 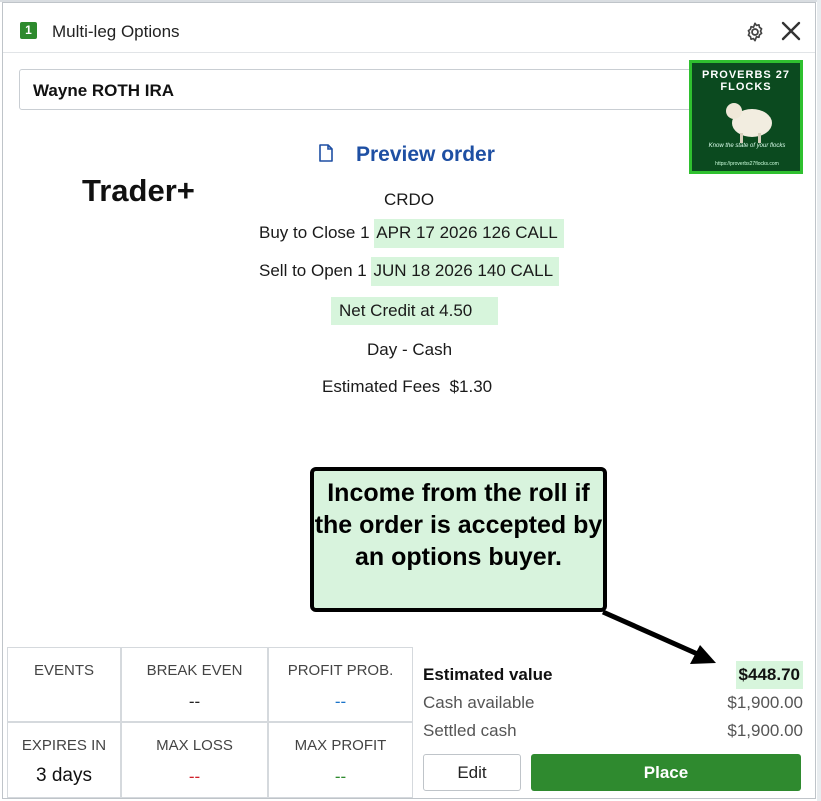 I want to click on logo-tagline: Know the state of your flocks, so click(x=747, y=146).